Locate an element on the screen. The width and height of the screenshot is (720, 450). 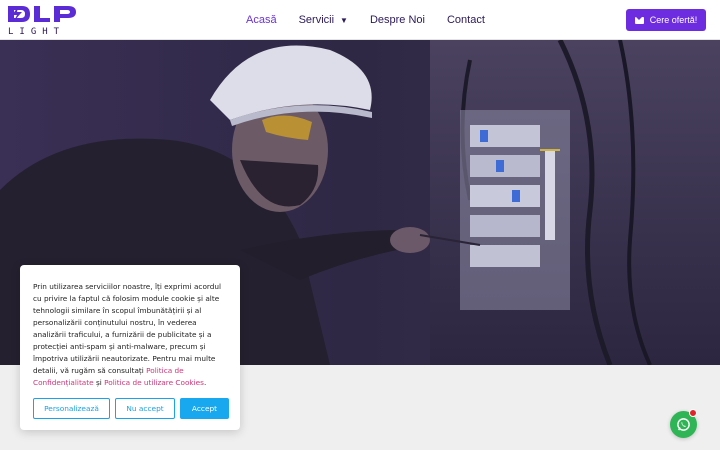
cookie-connector: și is located at coordinates (99, 382).